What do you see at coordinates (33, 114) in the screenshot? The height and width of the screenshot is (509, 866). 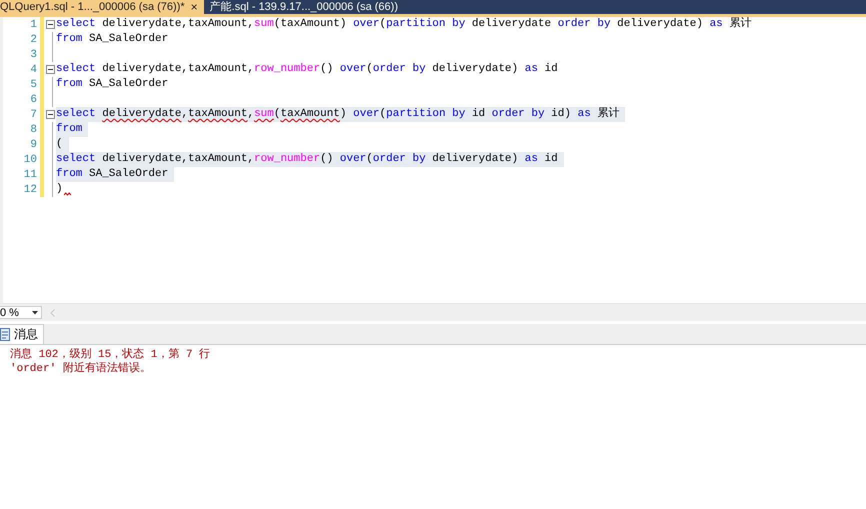 I see `line-number: 7` at bounding box center [33, 114].